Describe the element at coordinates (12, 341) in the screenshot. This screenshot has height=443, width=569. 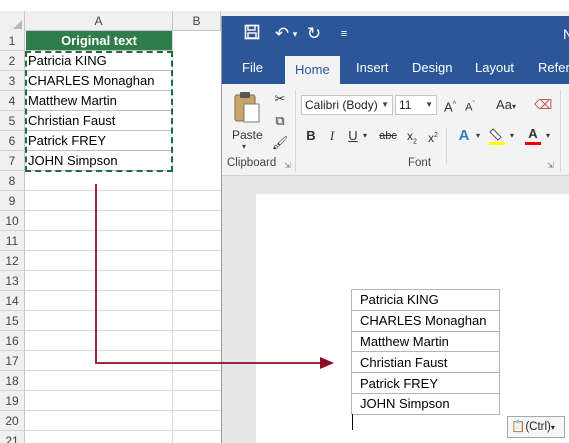
I see `row-header-16: 16` at that location.